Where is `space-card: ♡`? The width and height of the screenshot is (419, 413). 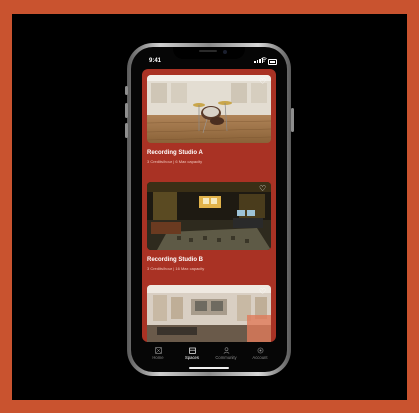
space-card: ♡ is located at coordinates (209, 313).